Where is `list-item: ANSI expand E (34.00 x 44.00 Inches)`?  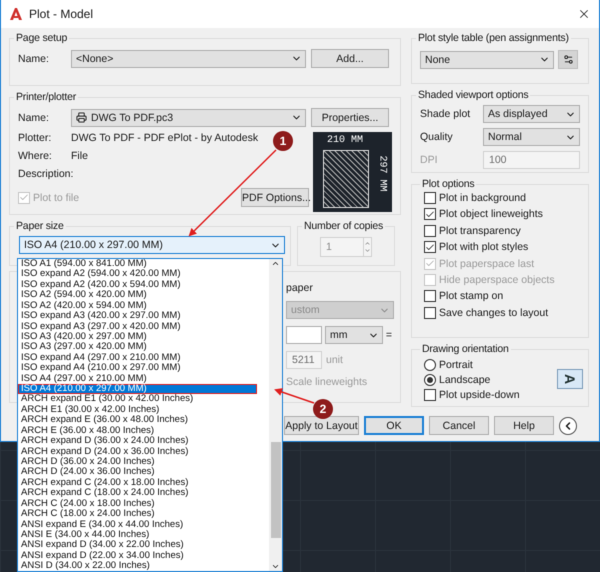 list-item: ANSI expand E (34.00 x 44.00 Inches) is located at coordinates (143, 525).